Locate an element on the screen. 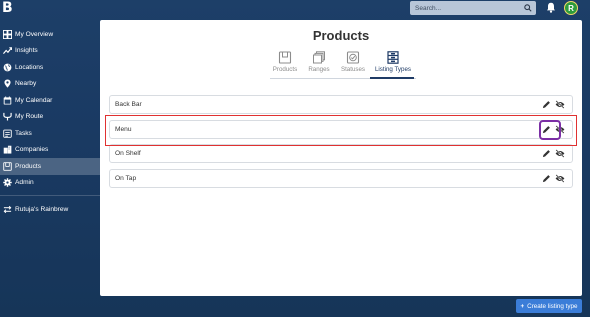 This screenshot has height=317, width=590. create-listing-type-button: + Create listing type is located at coordinates (549, 306).